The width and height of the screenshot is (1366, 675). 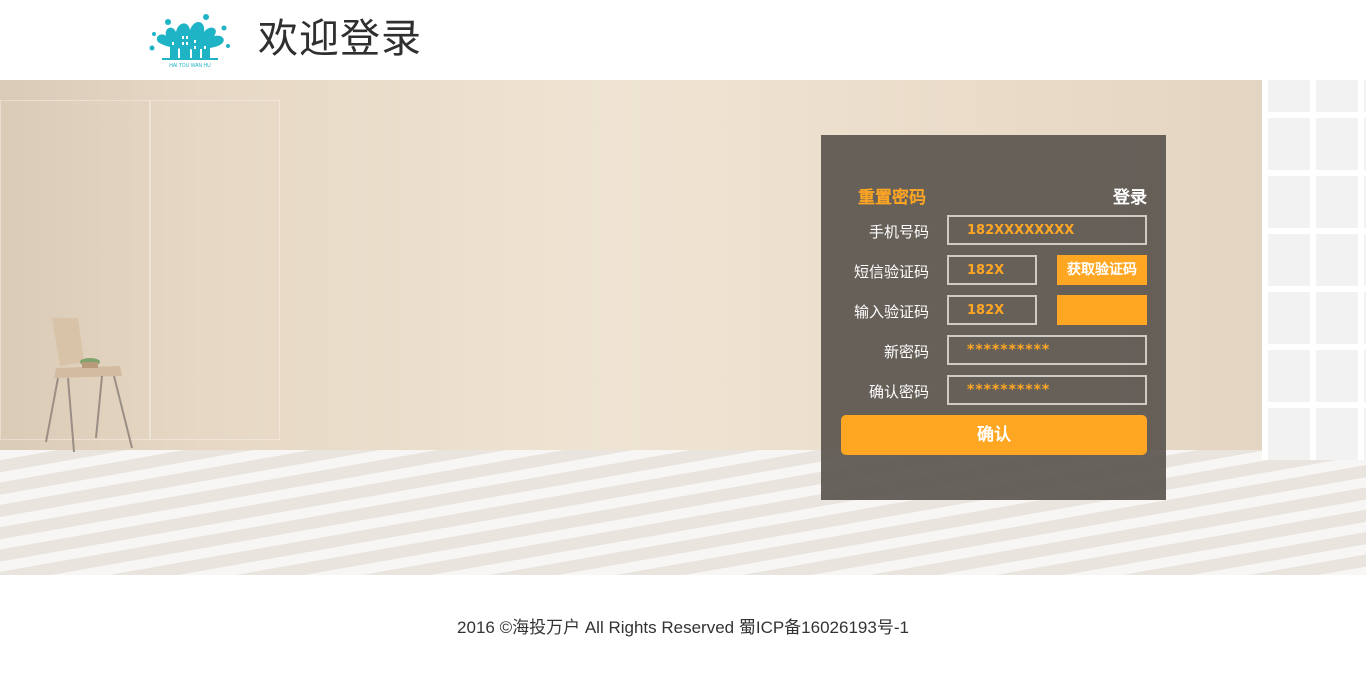 I want to click on sms-code-input, so click(x=992, y=270).